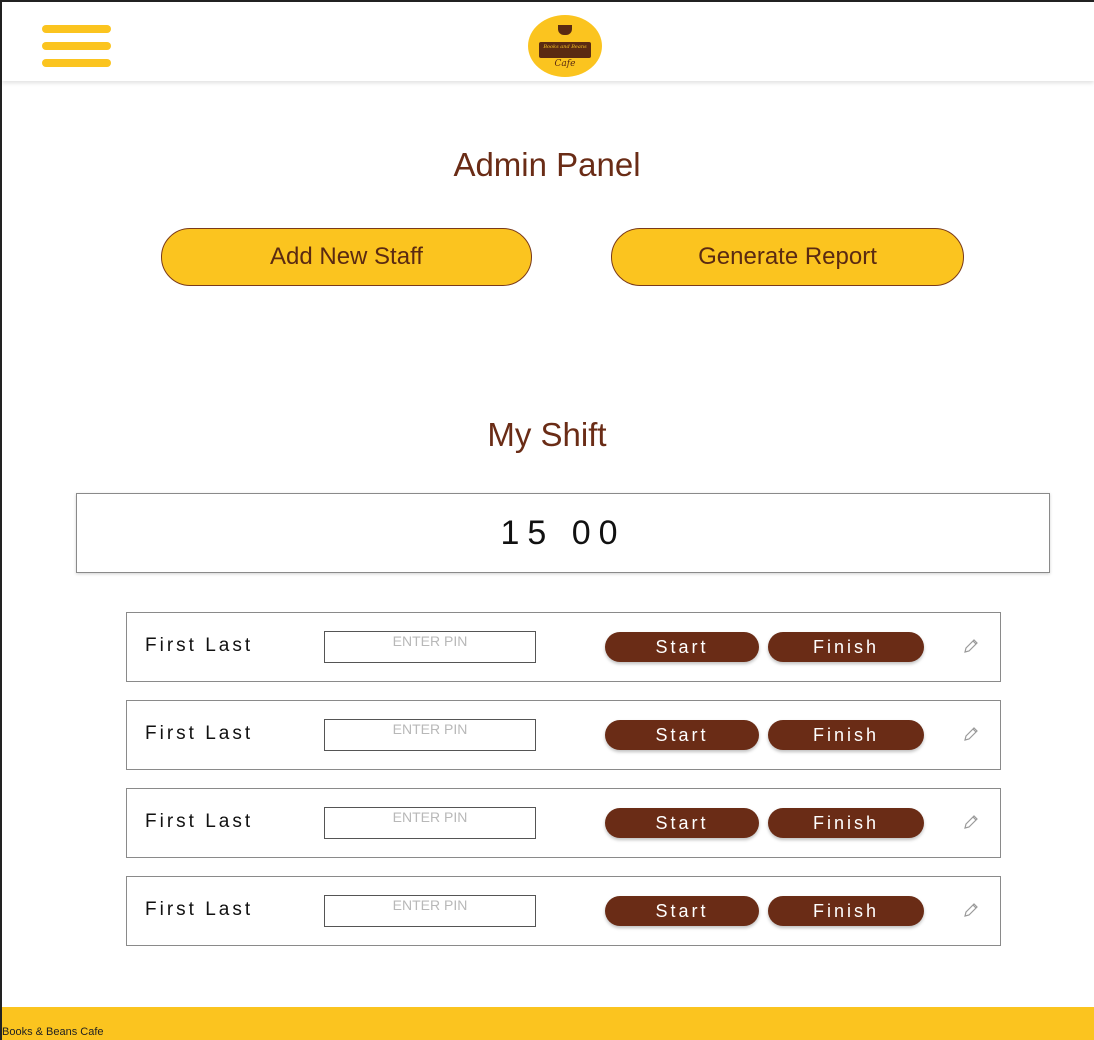  I want to click on top-bar: Books and Beans Cafe, so click(548, 41).